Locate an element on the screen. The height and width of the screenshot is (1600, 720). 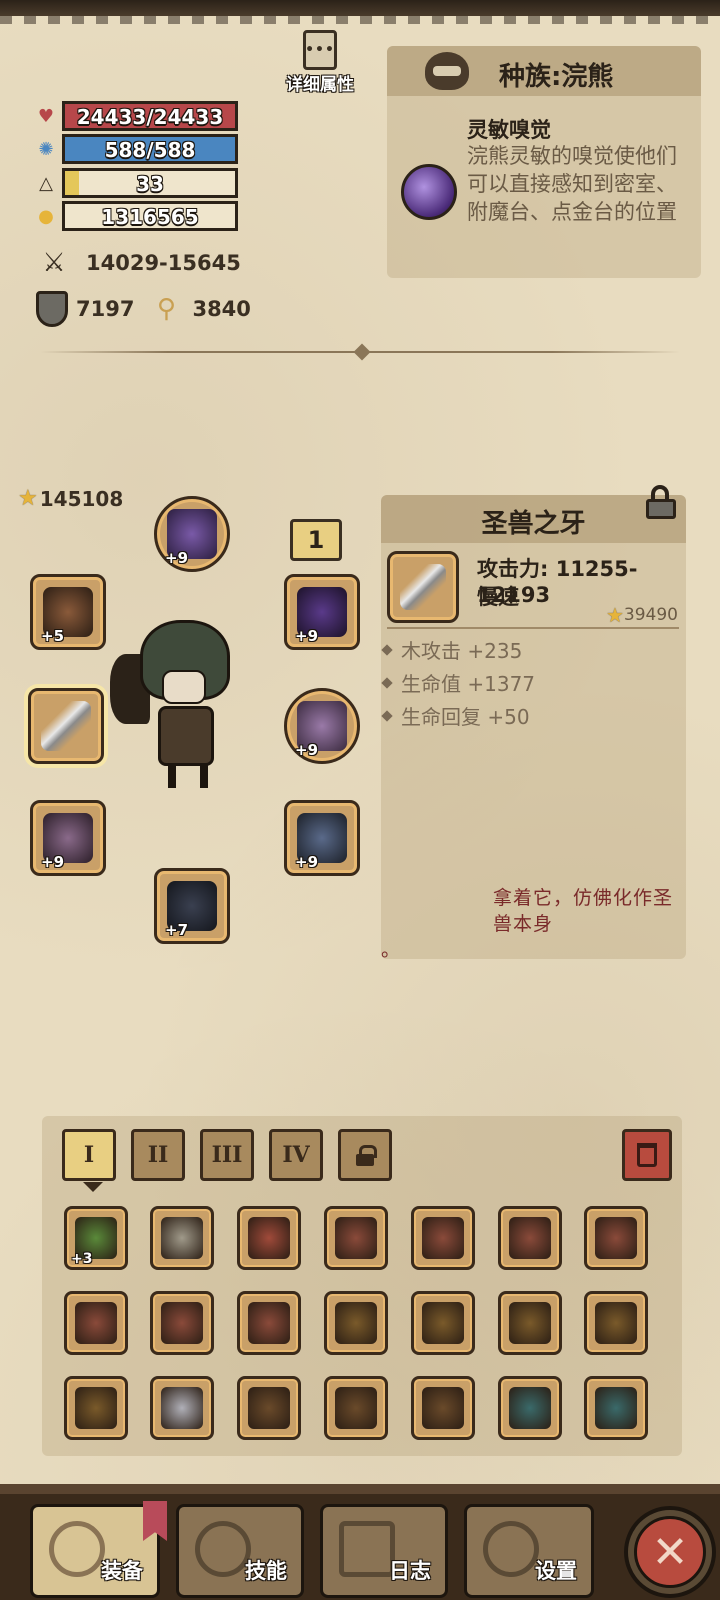
weapon-slot is located at coordinates (66, 726).